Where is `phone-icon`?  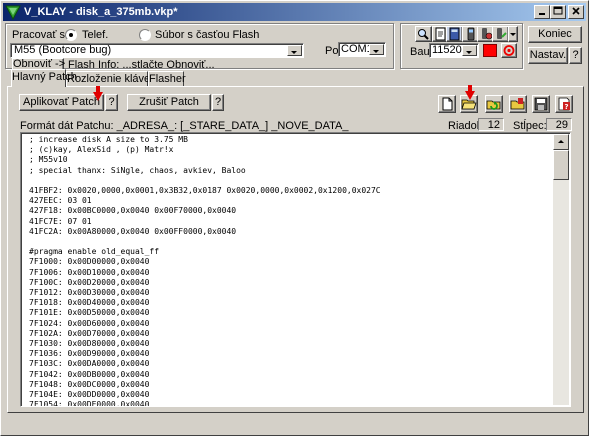 phone-icon is located at coordinates (471, 34).